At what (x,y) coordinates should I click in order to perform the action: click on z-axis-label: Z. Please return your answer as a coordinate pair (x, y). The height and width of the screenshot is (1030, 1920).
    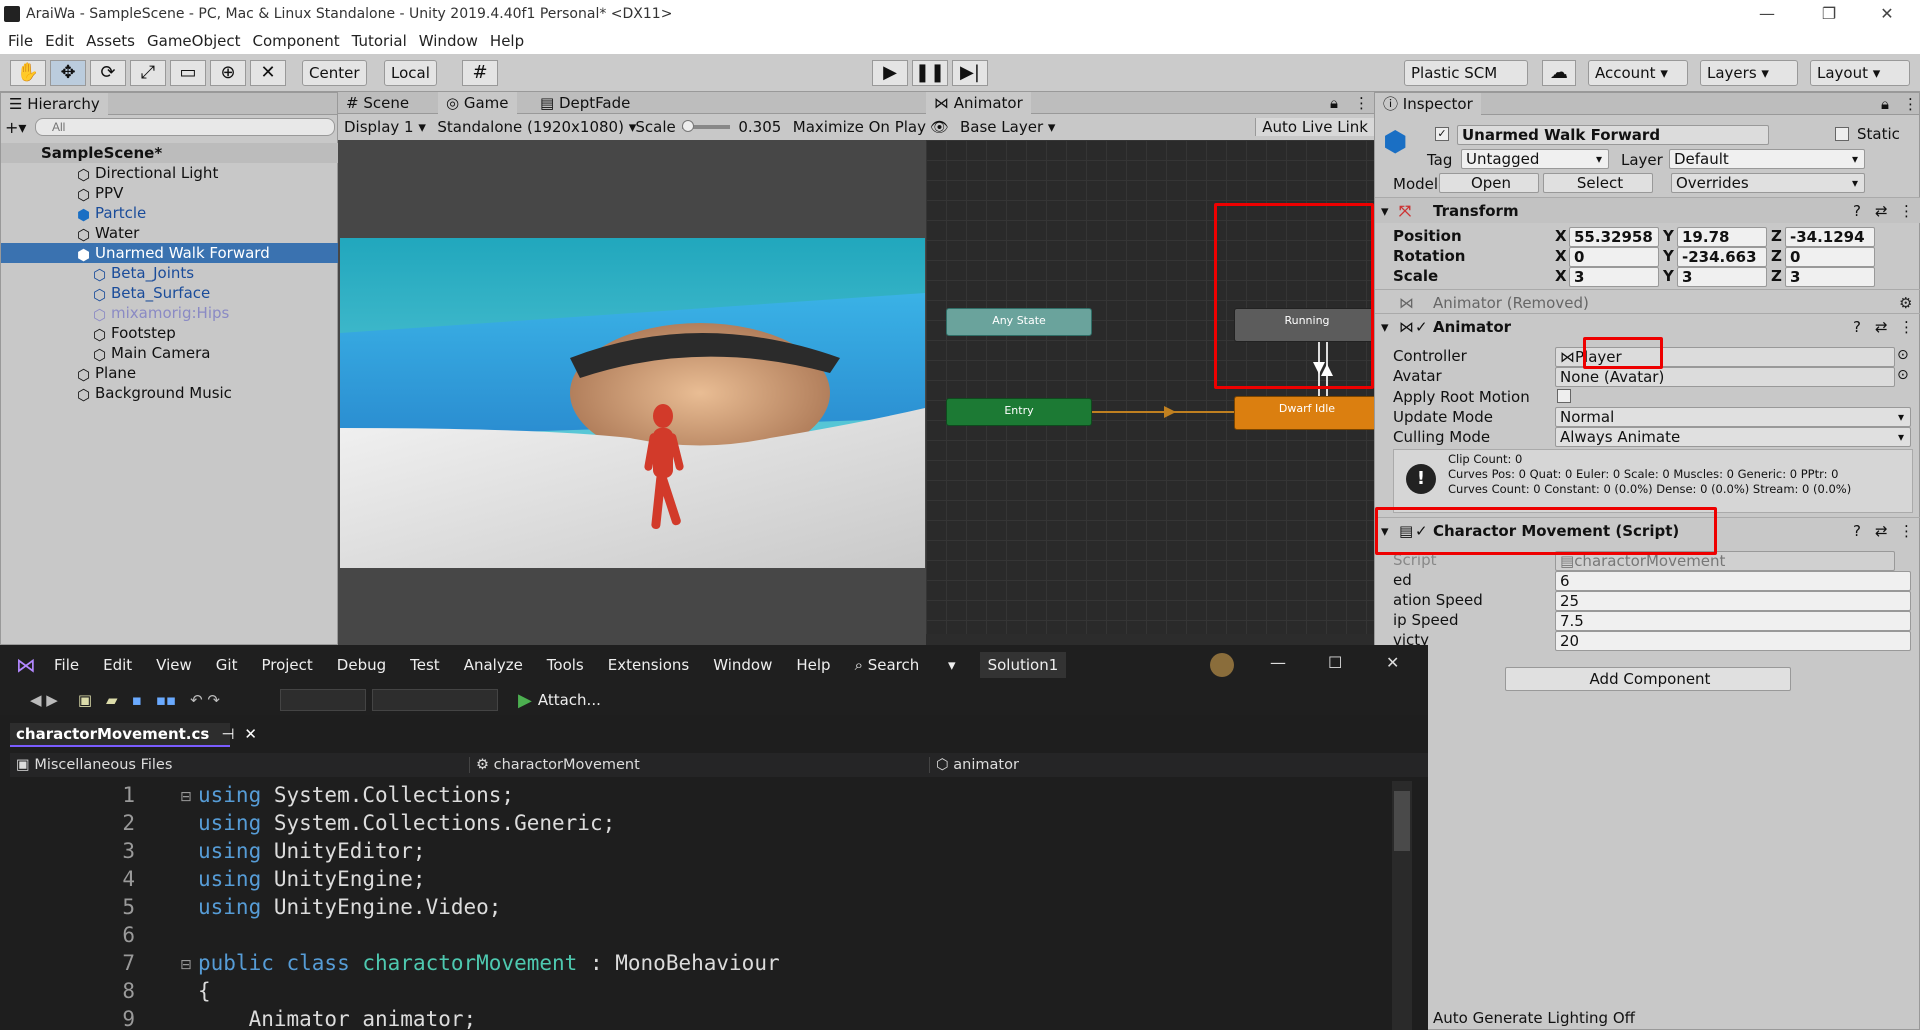
    Looking at the image, I should click on (1776, 236).